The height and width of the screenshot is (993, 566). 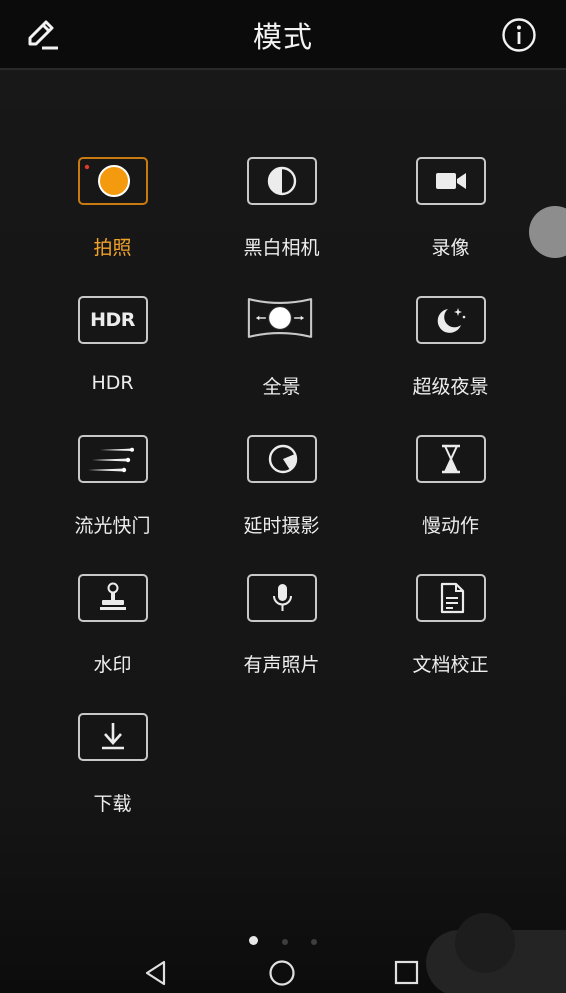 I want to click on video-camera-icon, so click(x=450, y=181).